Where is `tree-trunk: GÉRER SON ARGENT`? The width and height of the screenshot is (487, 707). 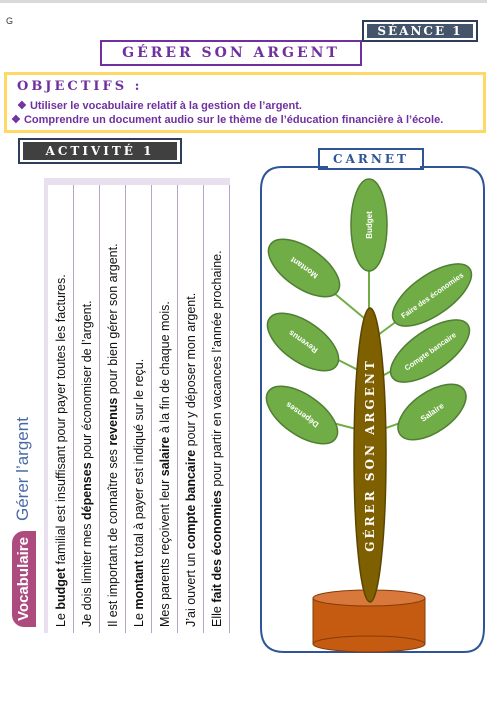 tree-trunk: GÉRER SON ARGENT is located at coordinates (370, 455).